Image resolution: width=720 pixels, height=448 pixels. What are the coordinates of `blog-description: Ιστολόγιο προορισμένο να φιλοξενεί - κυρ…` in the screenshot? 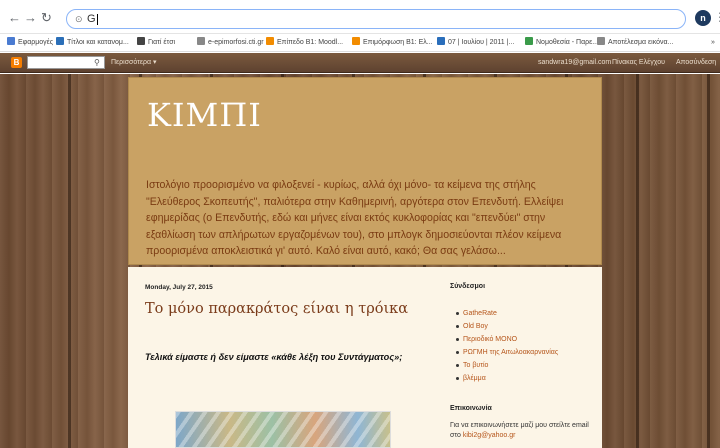 It's located at (355, 218).